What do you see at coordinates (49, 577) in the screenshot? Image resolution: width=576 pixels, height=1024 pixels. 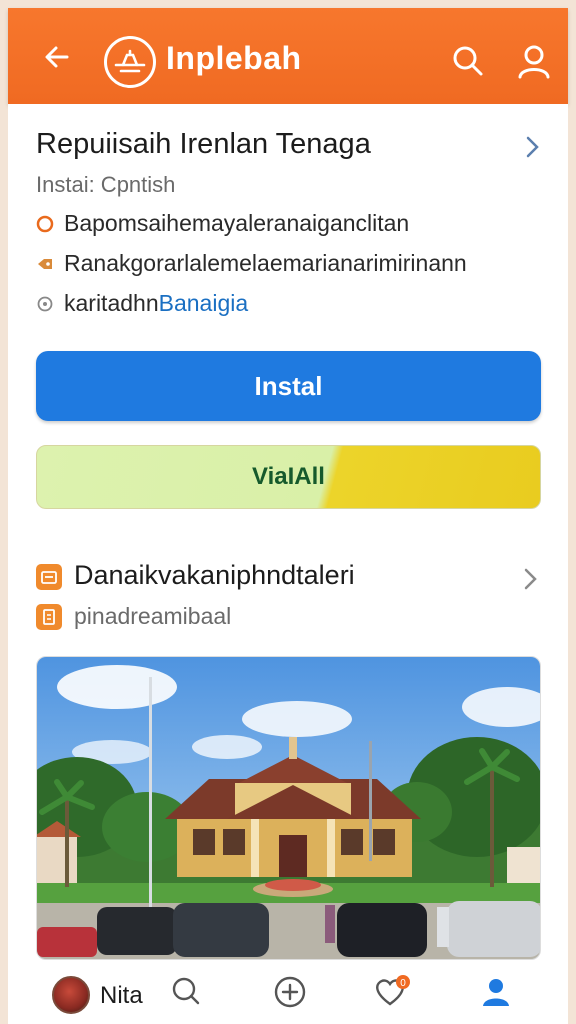 I see `calendar-icon` at bounding box center [49, 577].